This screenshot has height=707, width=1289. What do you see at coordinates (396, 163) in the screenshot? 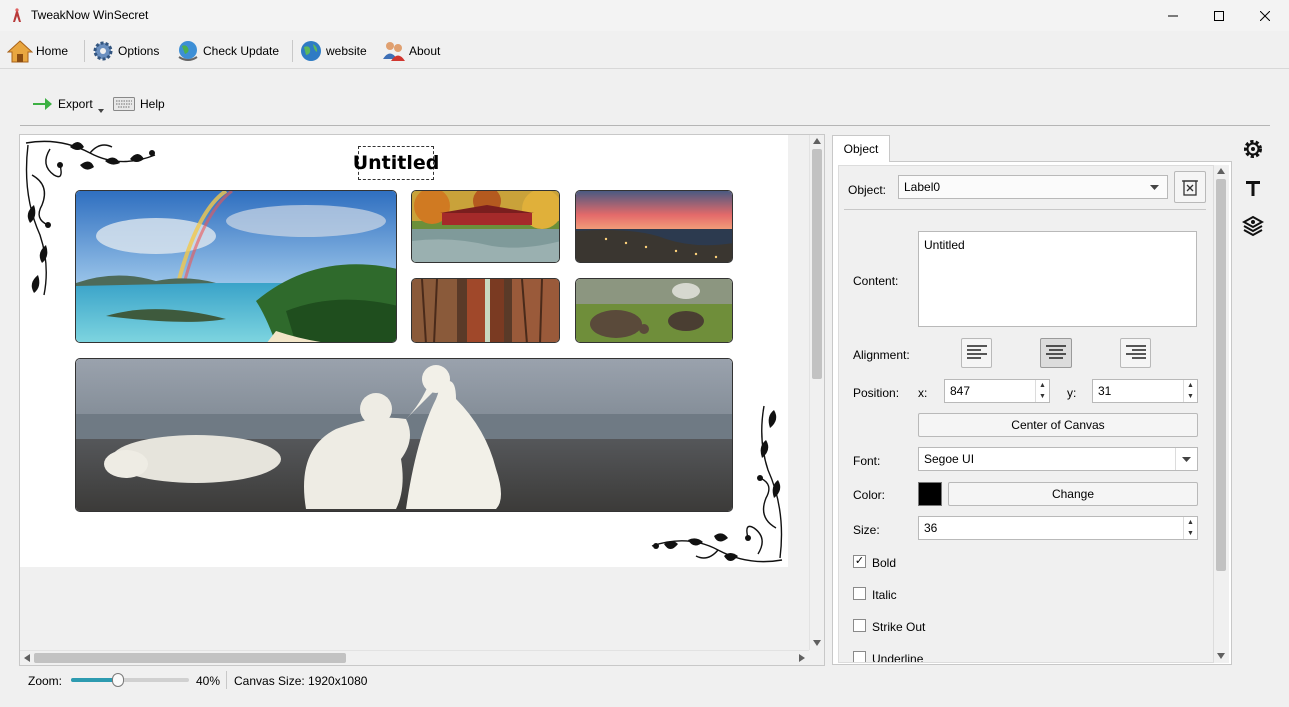
I see `canvas-title-label: Untitled` at bounding box center [396, 163].